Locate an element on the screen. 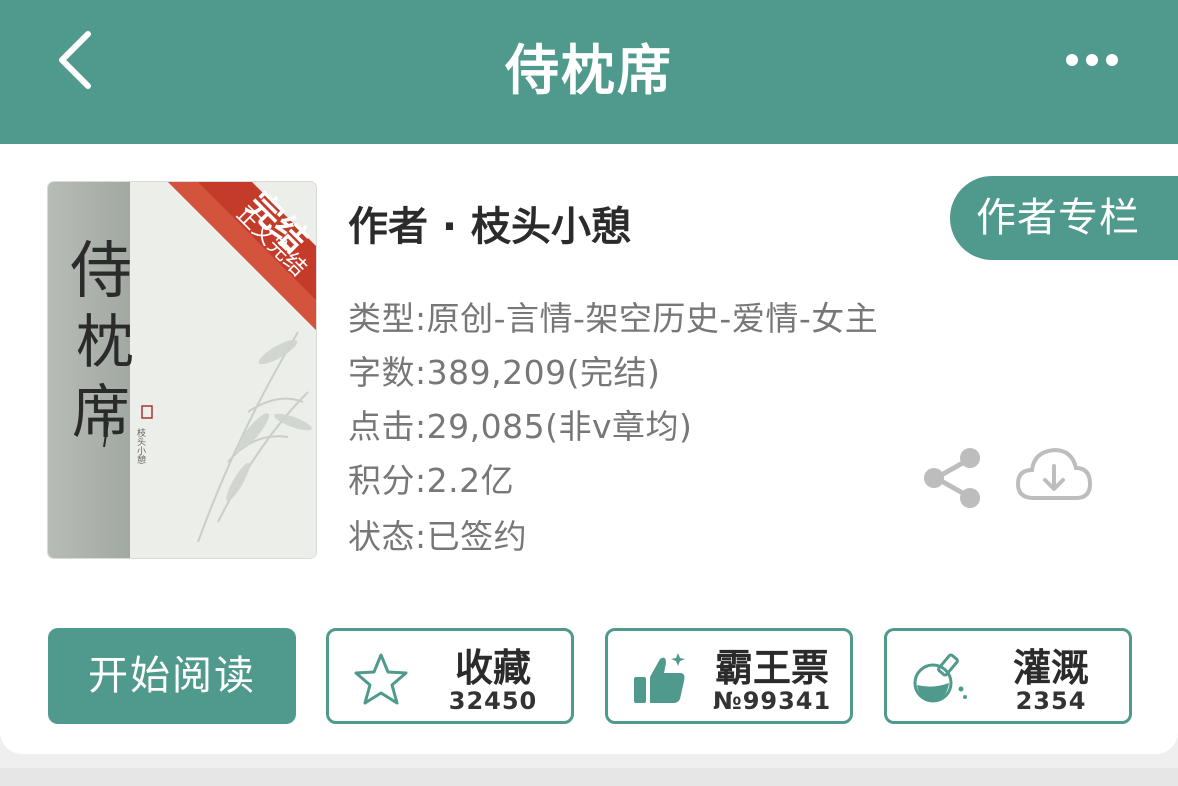 This screenshot has width=1178, height=786. cloud-download-icon is located at coordinates (1054, 473).